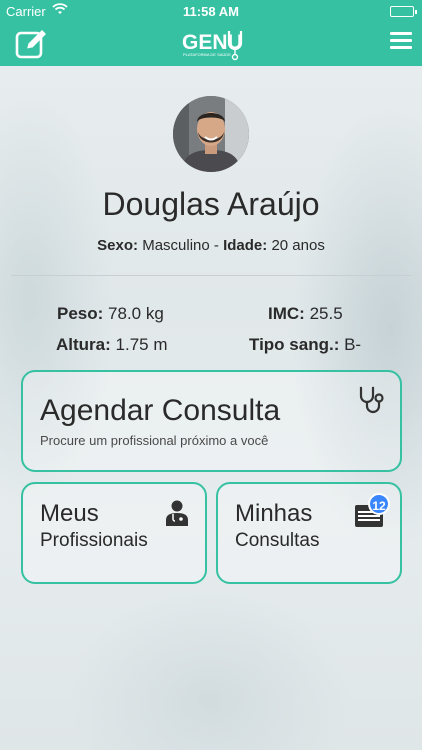  Describe the element at coordinates (118, 245) in the screenshot. I see `sexo-label: Sexo:` at that location.